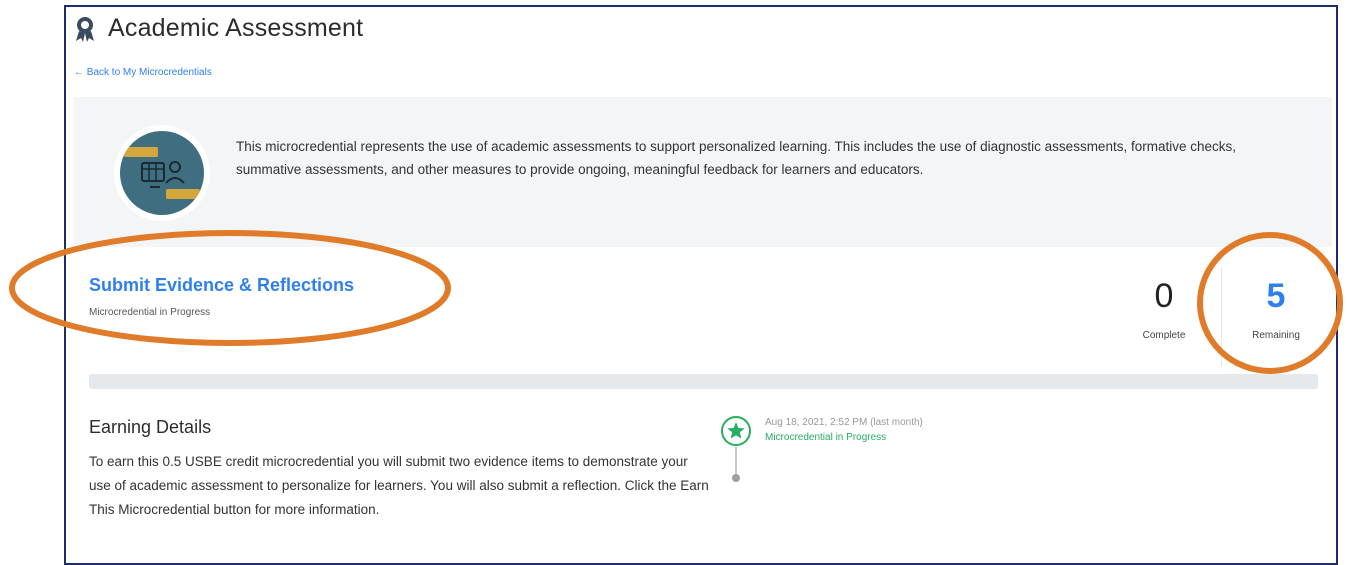 This screenshot has width=1347, height=565. What do you see at coordinates (736, 431) in the screenshot?
I see `star-icon` at bounding box center [736, 431].